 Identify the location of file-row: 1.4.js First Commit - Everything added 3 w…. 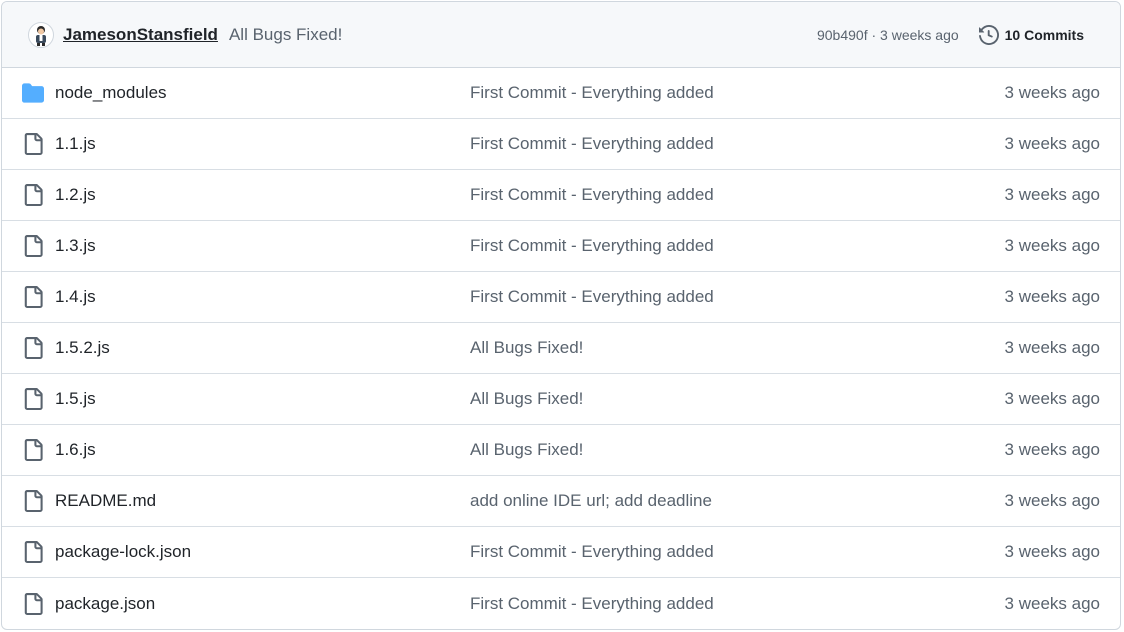
(561, 297).